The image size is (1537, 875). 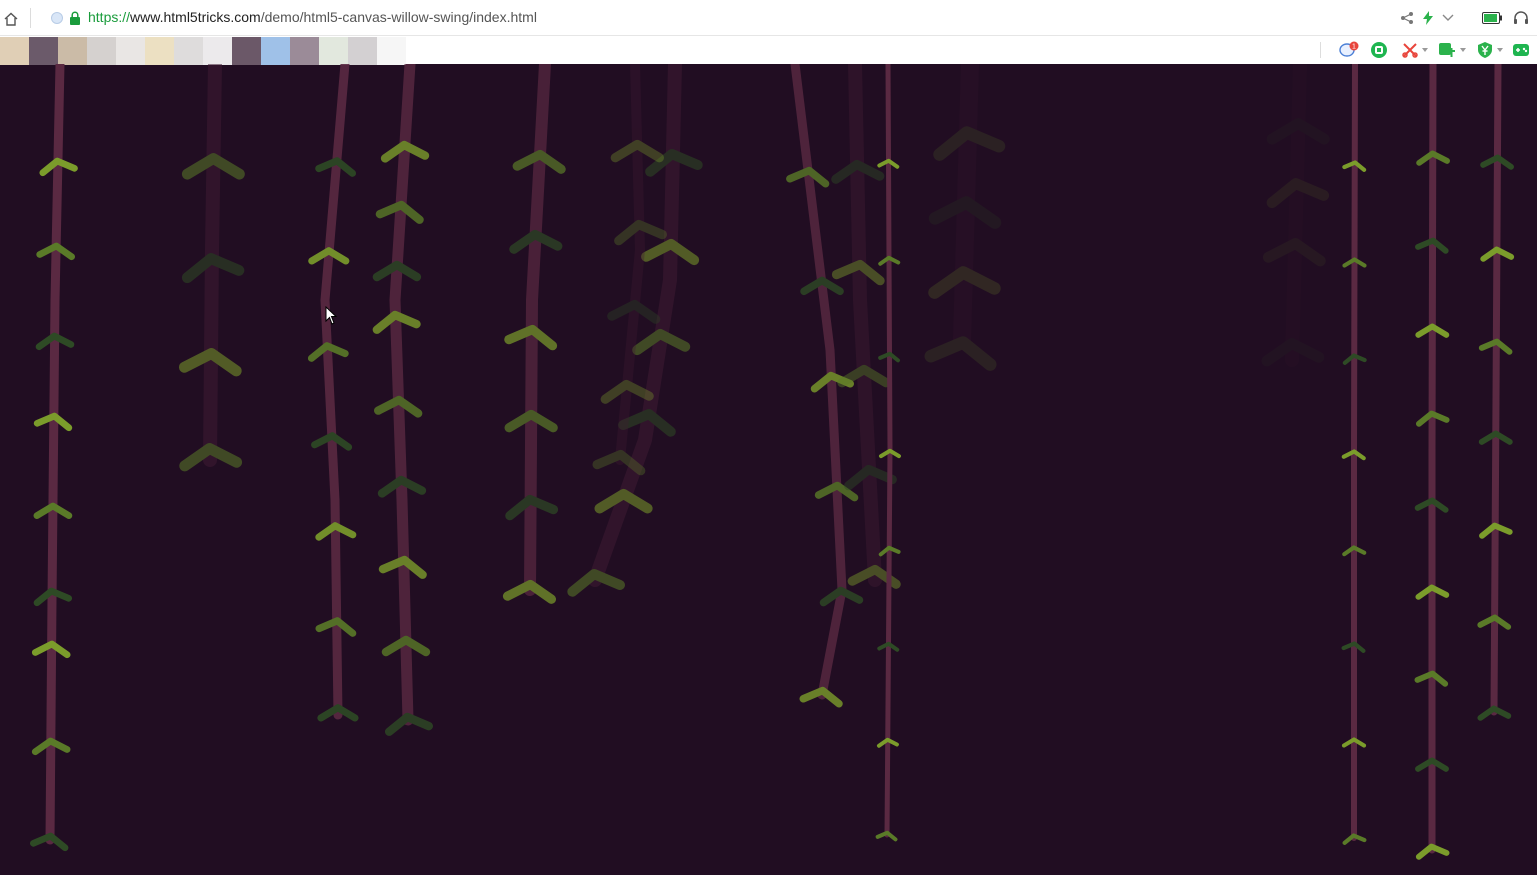 I want to click on url-host: www.html5tricks.com, so click(x=195, y=17).